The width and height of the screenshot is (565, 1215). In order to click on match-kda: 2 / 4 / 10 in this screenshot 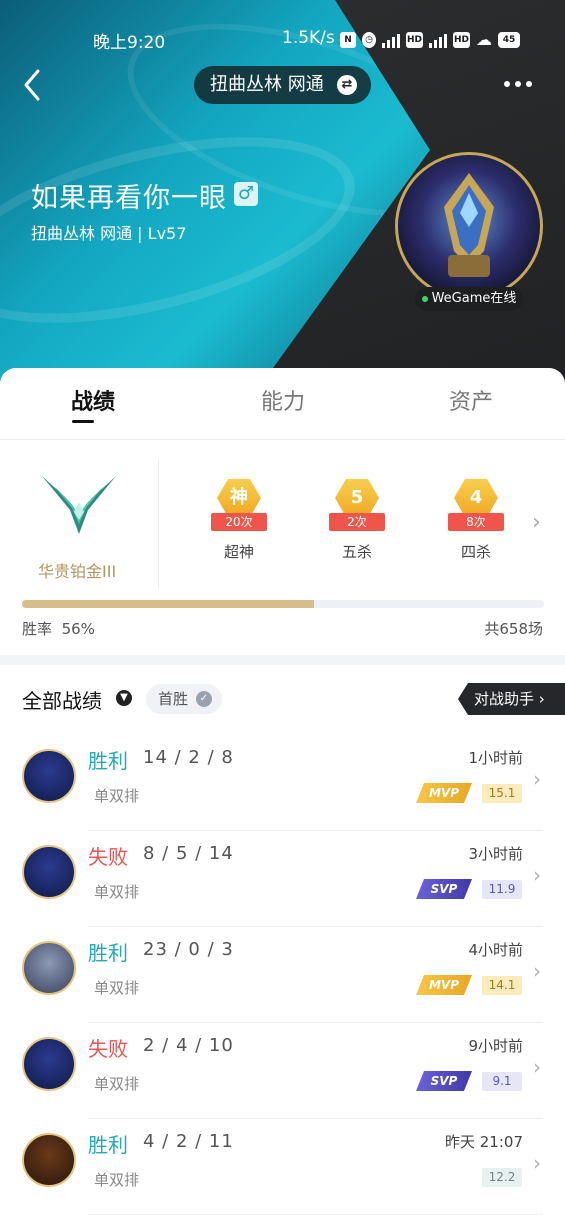, I will do `click(188, 1045)`.